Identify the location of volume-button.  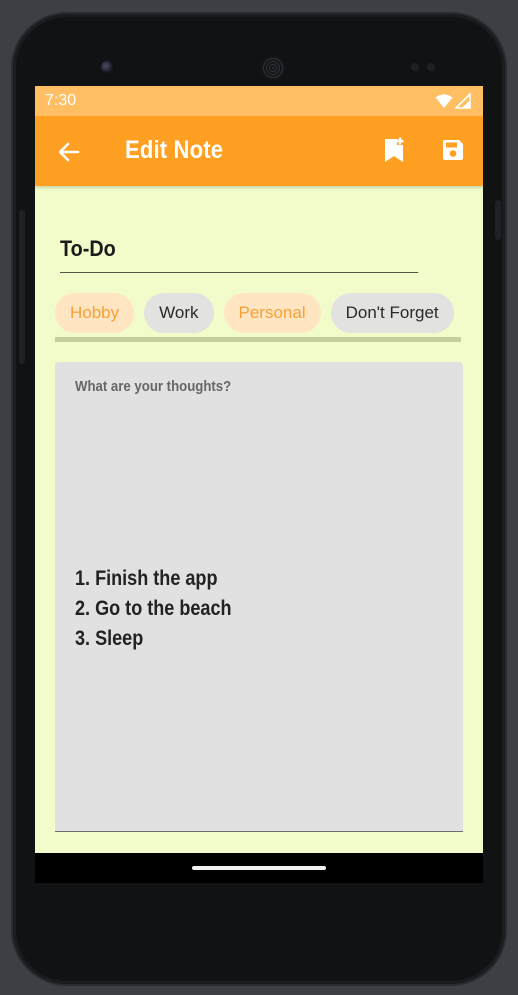
(498, 220).